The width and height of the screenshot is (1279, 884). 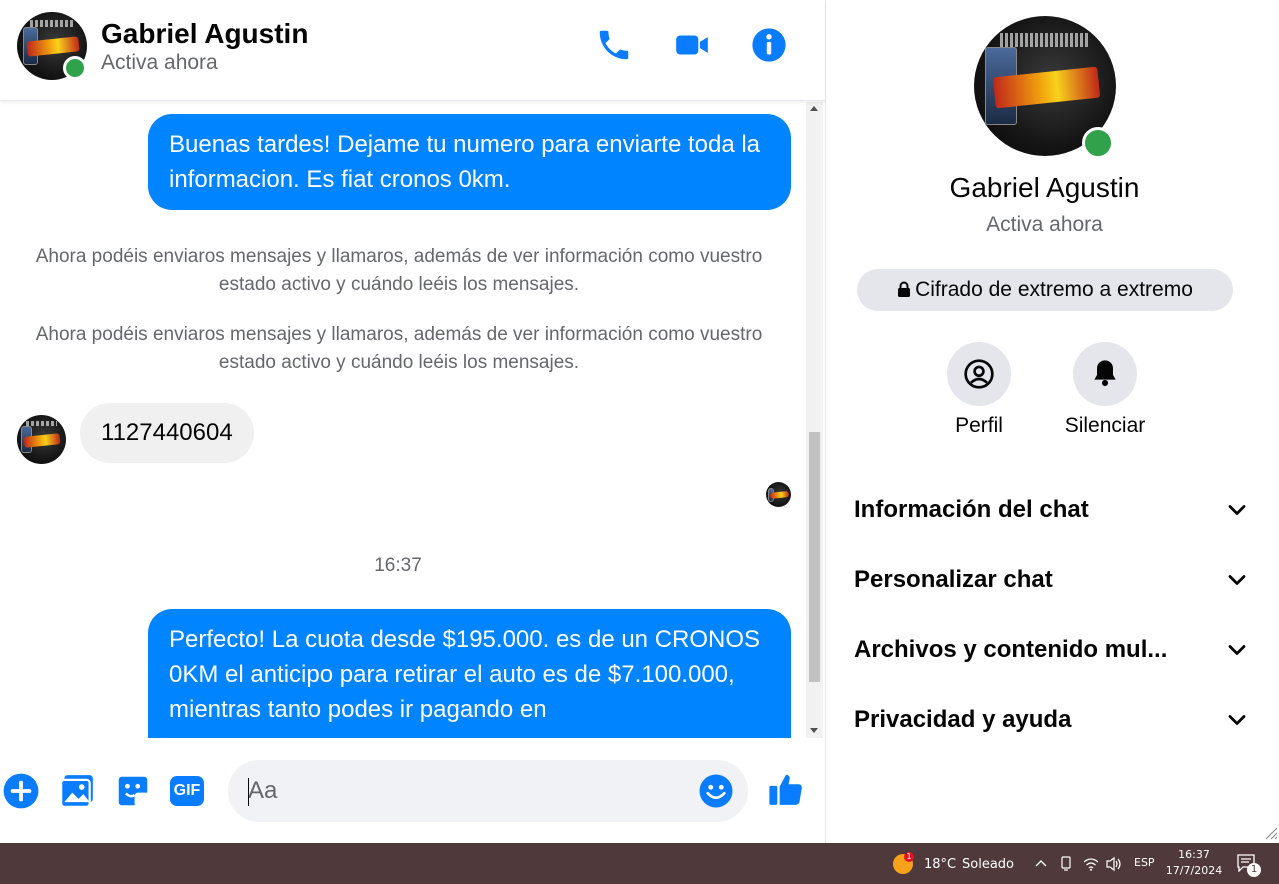 What do you see at coordinates (963, 719) in the screenshot?
I see `section-label: Privacidad y ayuda` at bounding box center [963, 719].